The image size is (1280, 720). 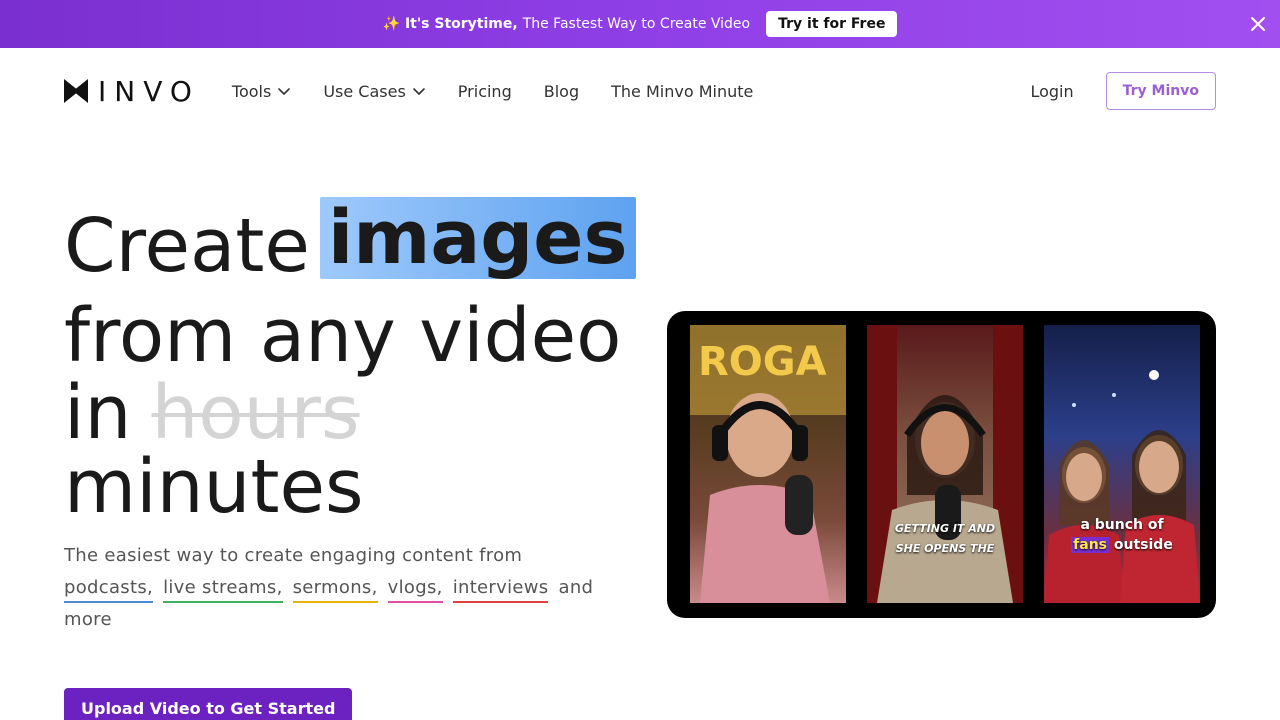 I want to click on headline-line-2: from any video, so click(x=343, y=336).